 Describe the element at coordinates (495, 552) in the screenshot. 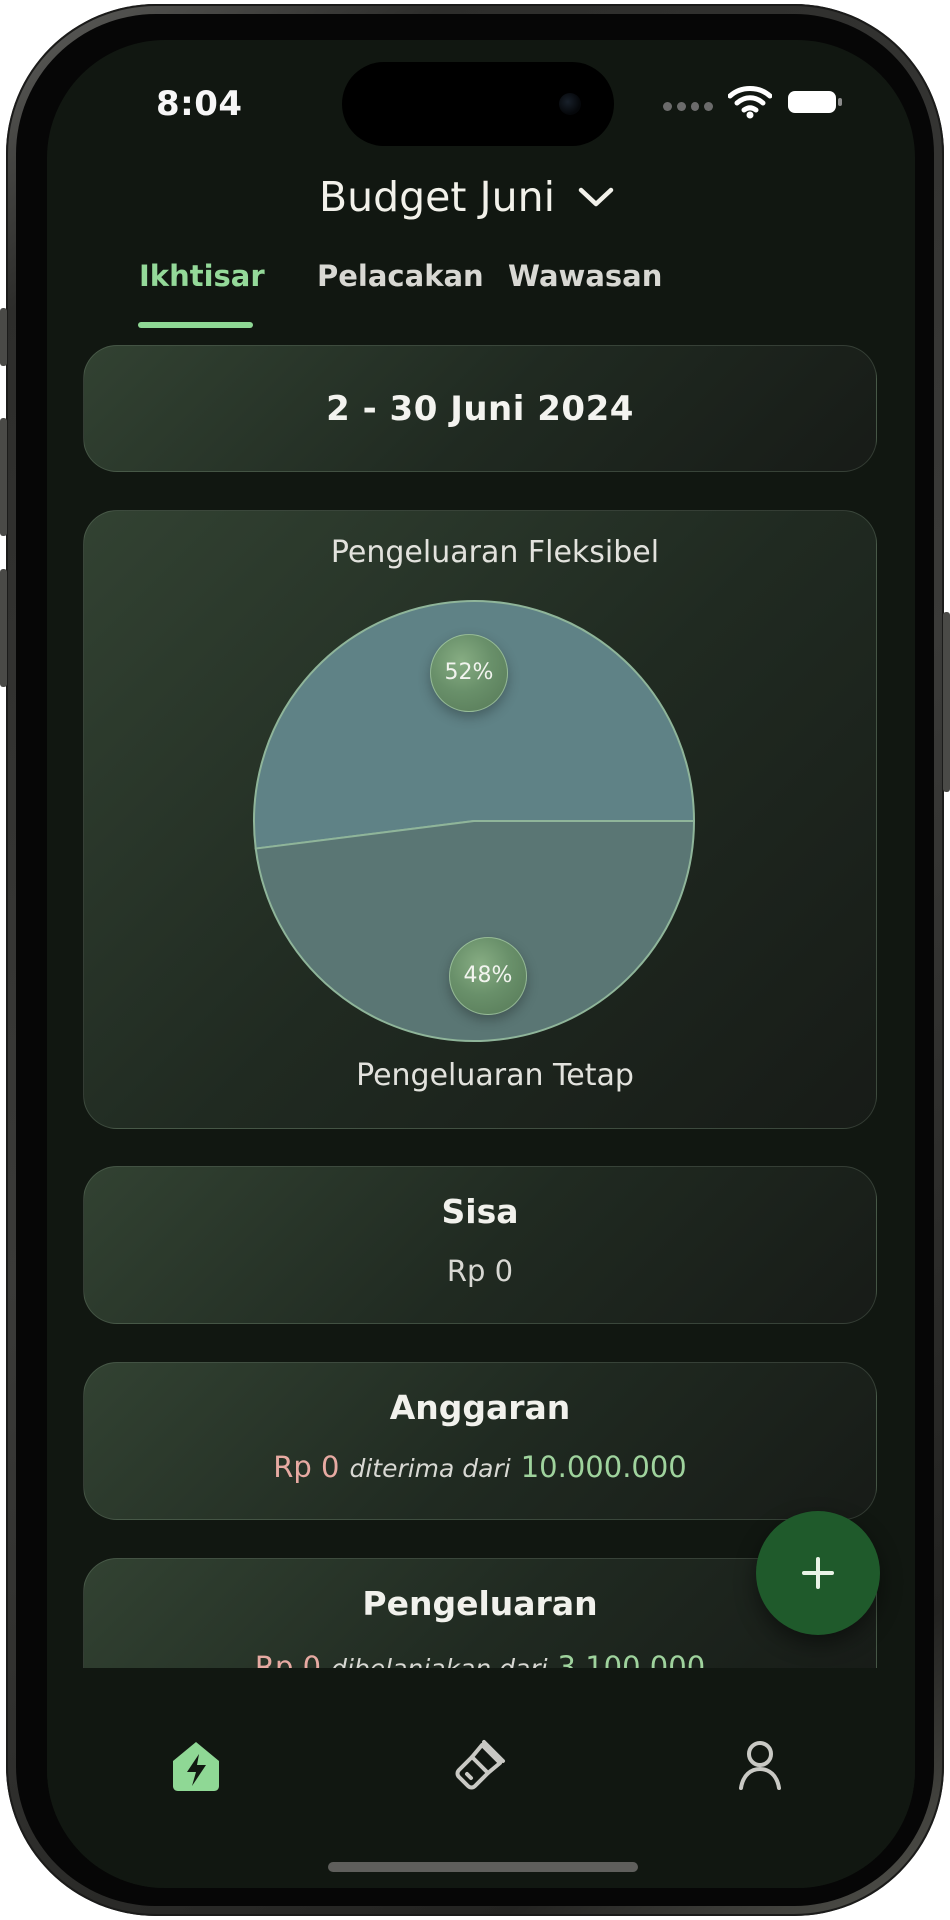

I see `flexible-expenses-label: Pengeluaran Fleksibel` at that location.